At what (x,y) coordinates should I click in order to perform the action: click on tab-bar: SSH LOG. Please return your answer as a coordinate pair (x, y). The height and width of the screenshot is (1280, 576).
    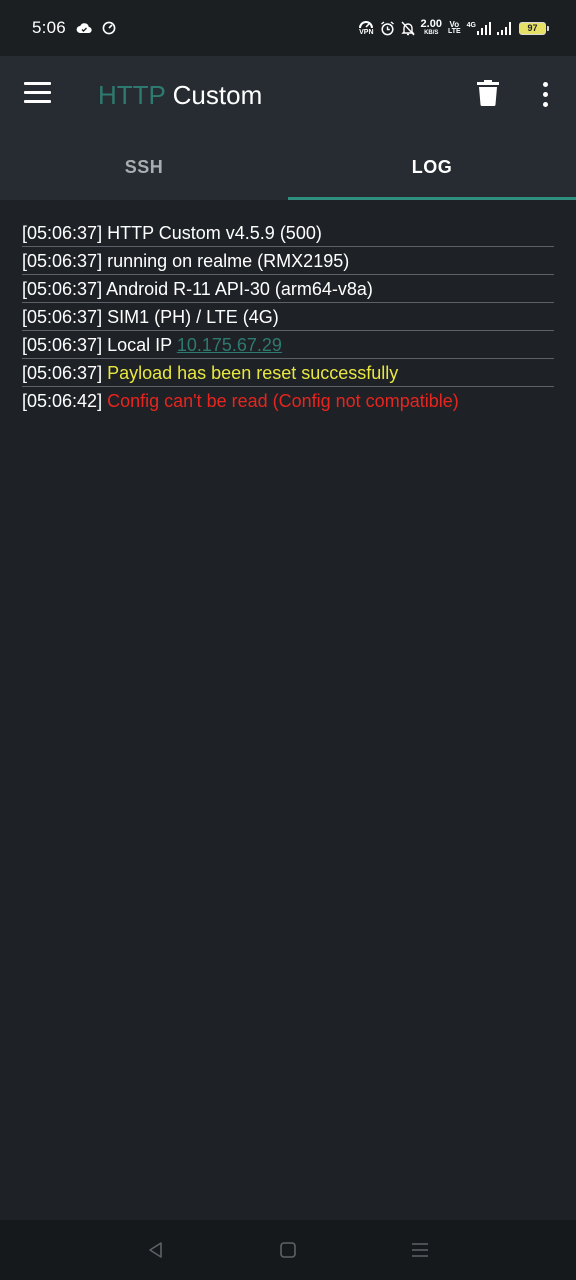
    Looking at the image, I should click on (288, 167).